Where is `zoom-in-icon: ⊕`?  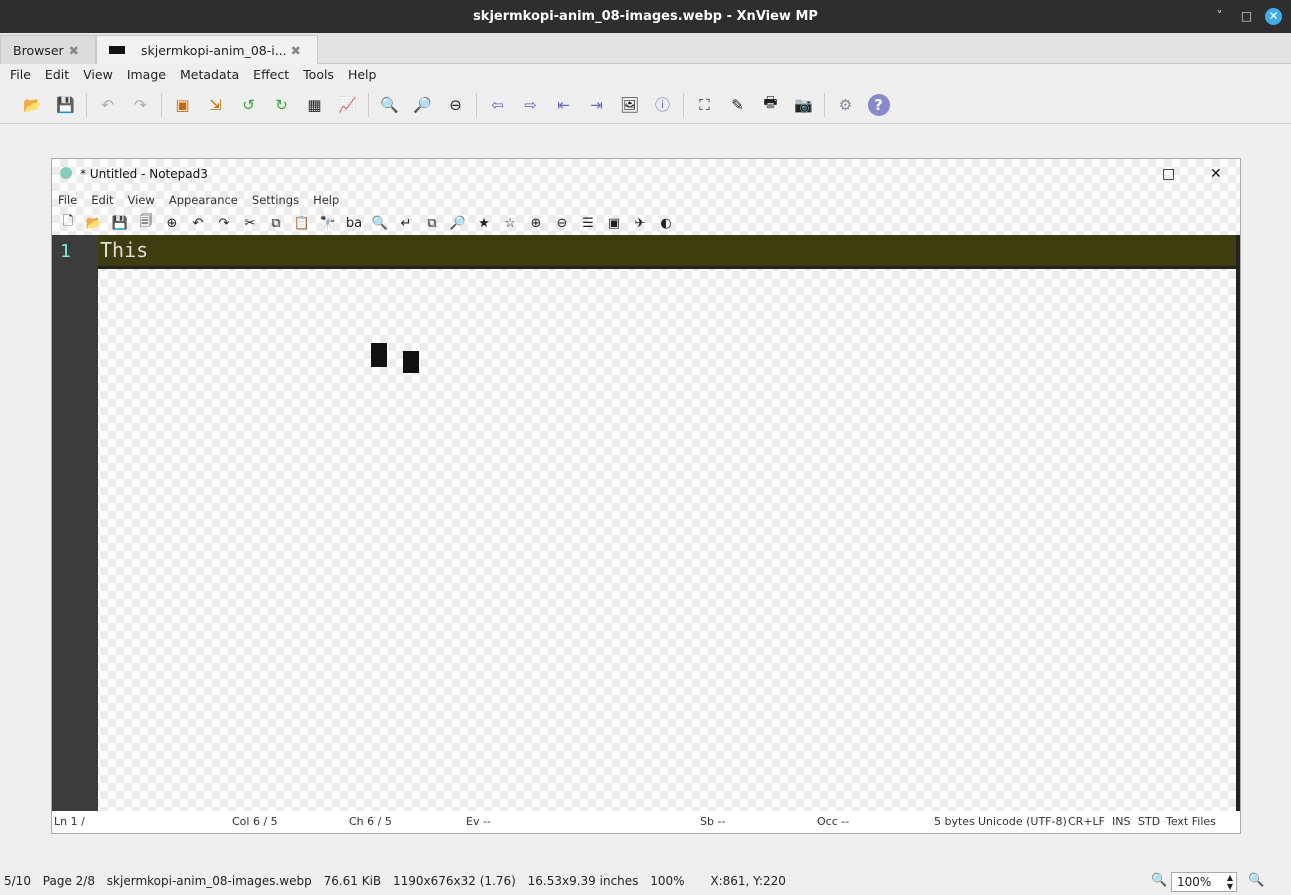
zoom-in-icon: ⊕ is located at coordinates (536, 223).